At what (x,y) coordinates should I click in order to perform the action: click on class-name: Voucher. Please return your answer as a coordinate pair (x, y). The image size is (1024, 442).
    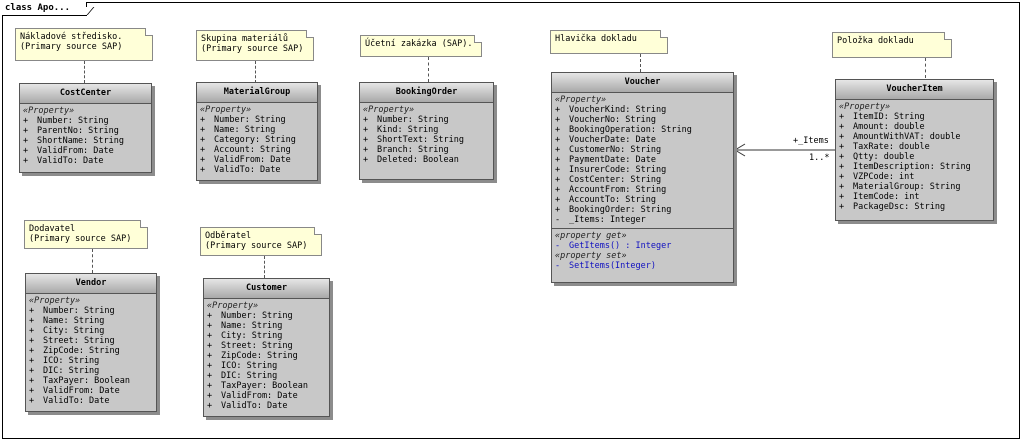
    Looking at the image, I should click on (642, 83).